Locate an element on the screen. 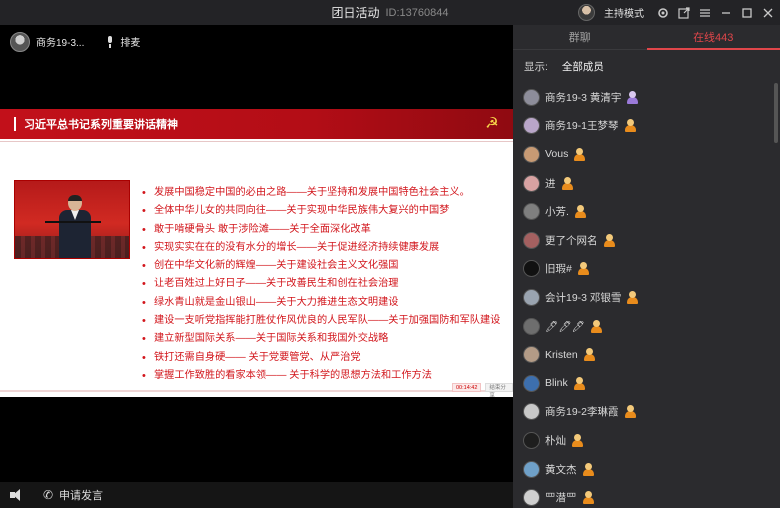 This screenshot has width=780, height=508. member-row: Vous is located at coordinates (644, 154).